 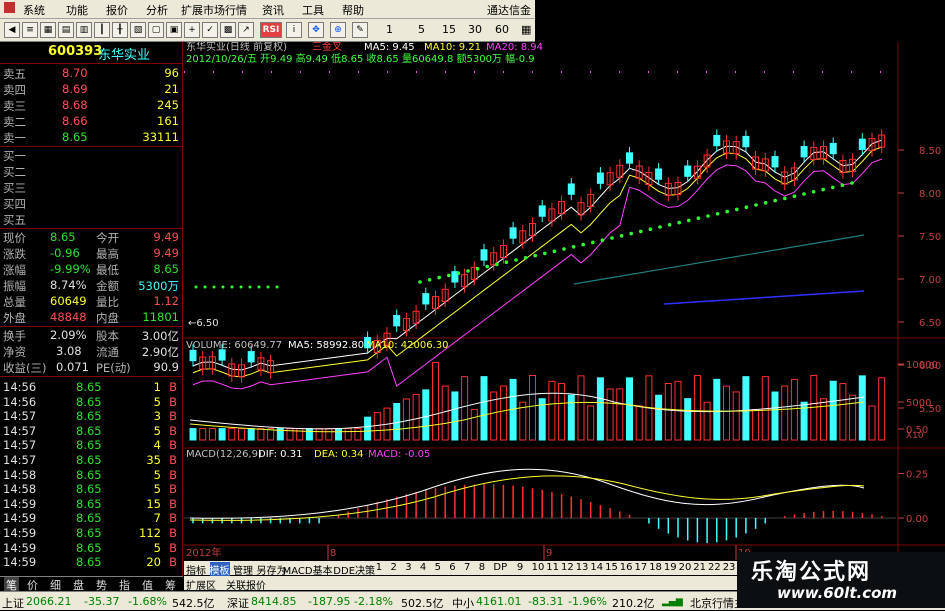 I want to click on tick-icon: ✓, so click(x=210, y=30).